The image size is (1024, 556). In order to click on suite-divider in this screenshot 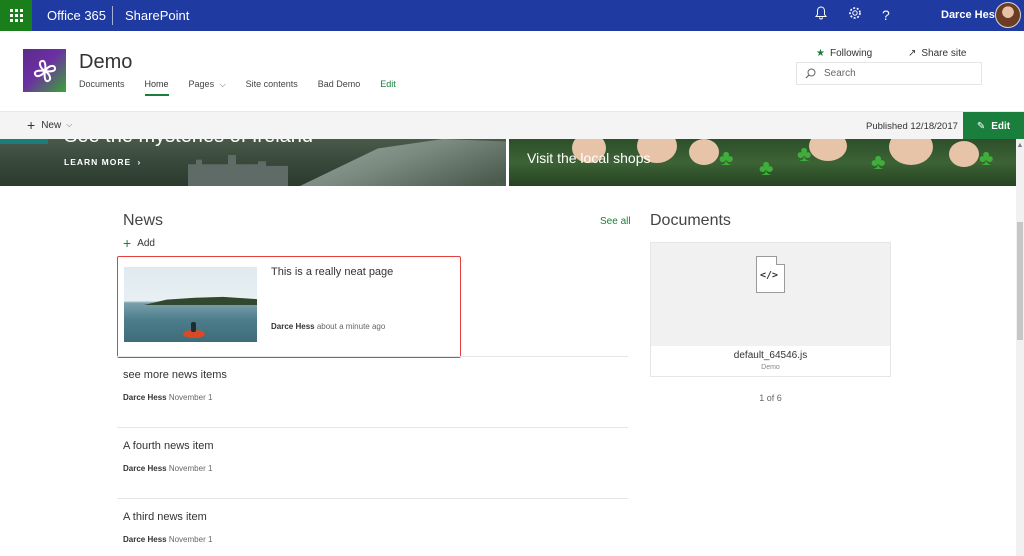, I will do `click(112, 15)`.